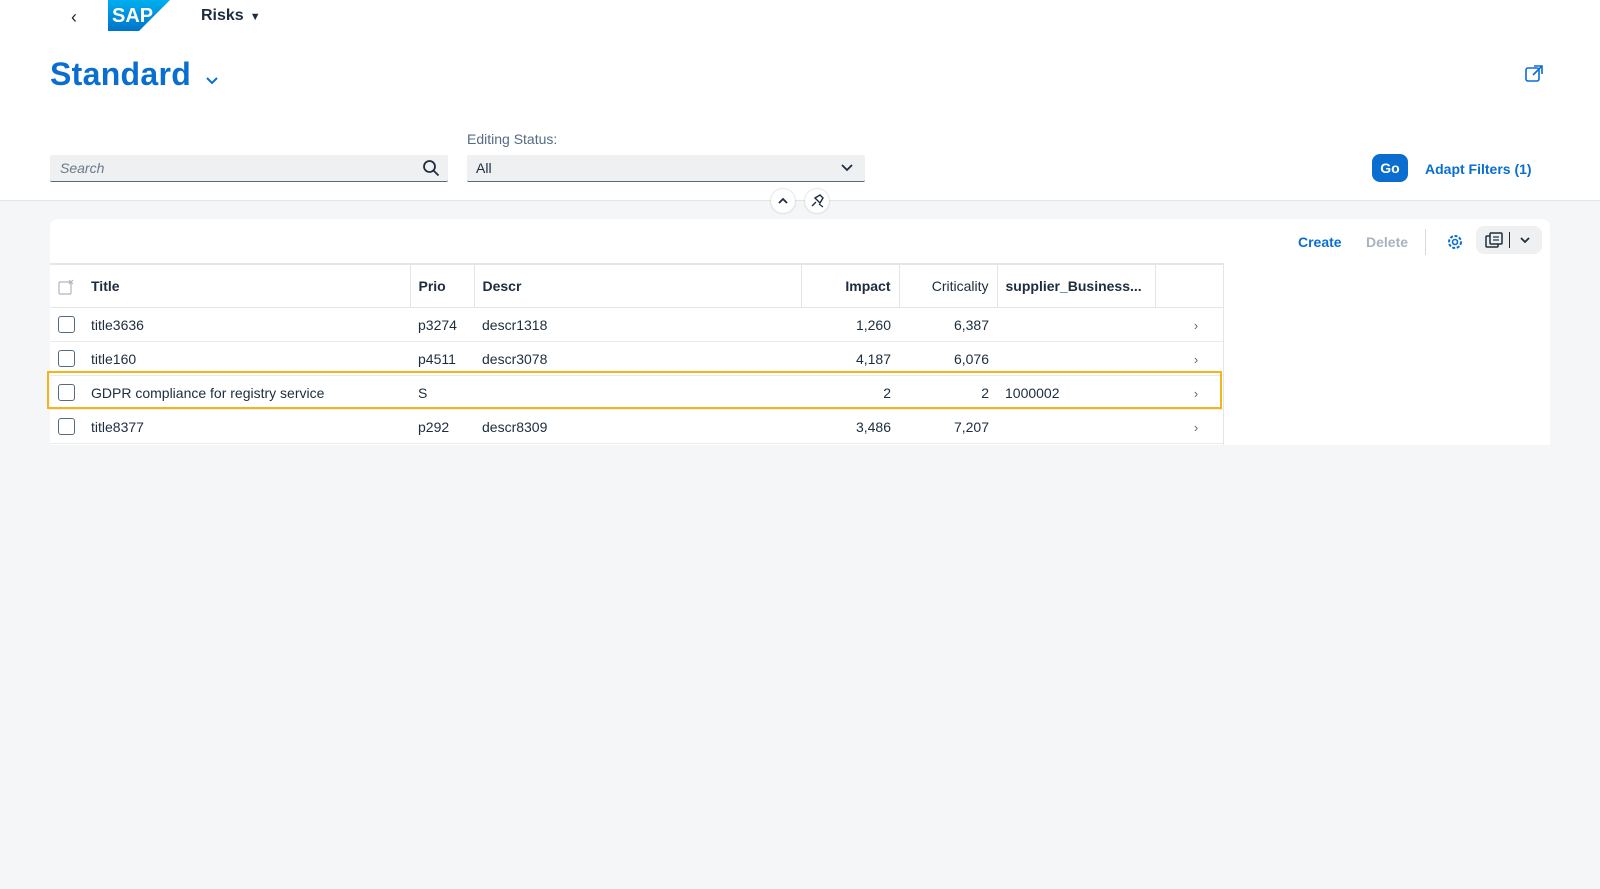 The image size is (1600, 889). I want to click on export-divider, so click(1509, 240).